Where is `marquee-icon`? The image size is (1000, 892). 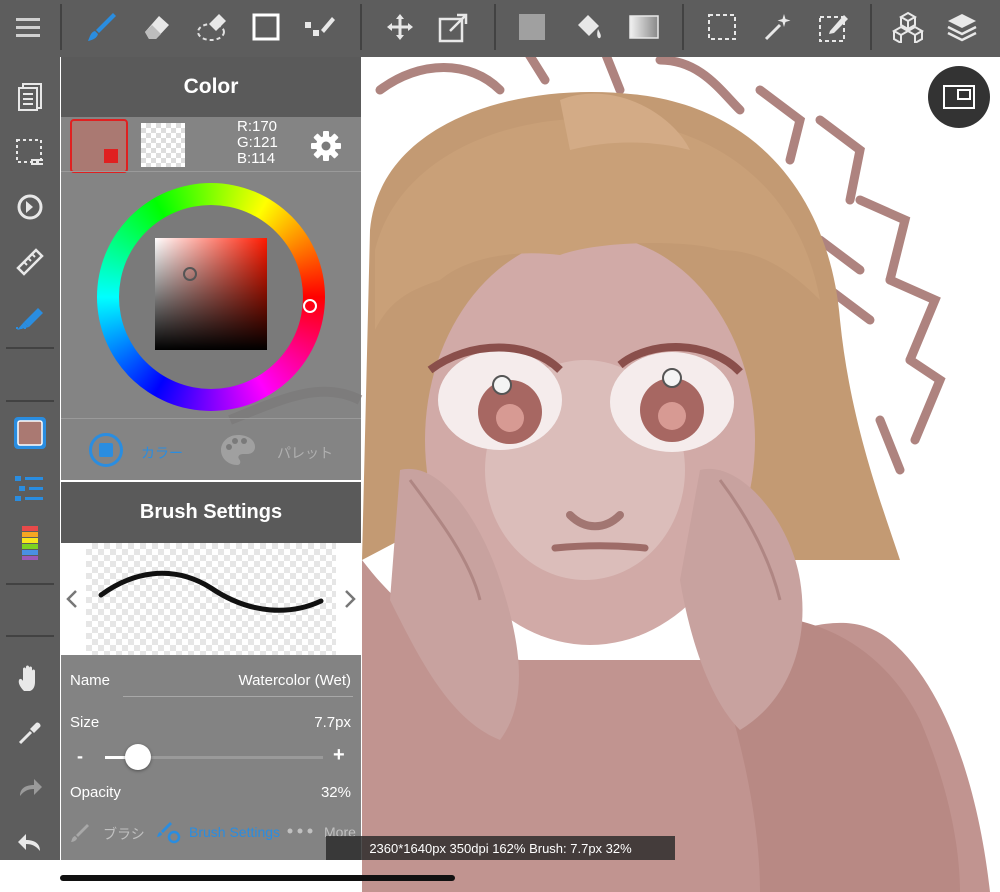
marquee-icon is located at coordinates (722, 27).